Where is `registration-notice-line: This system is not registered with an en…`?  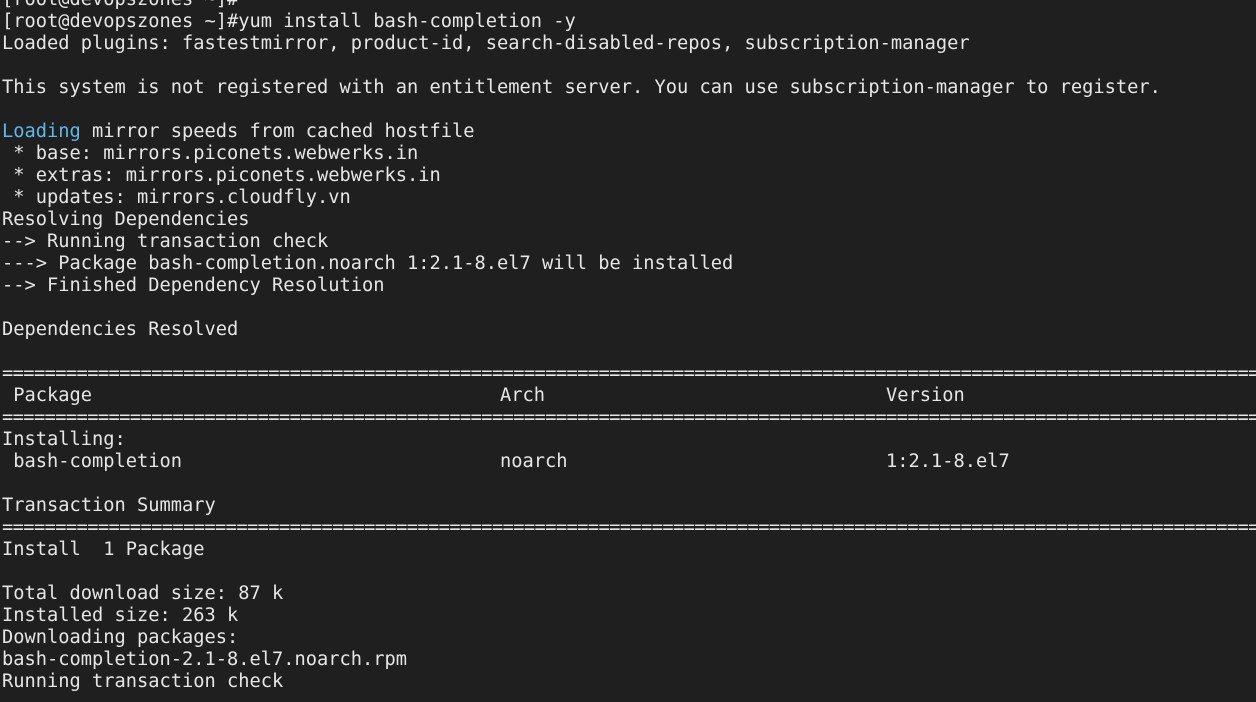 registration-notice-line: This system is not registered with an en… is located at coordinates (581, 87).